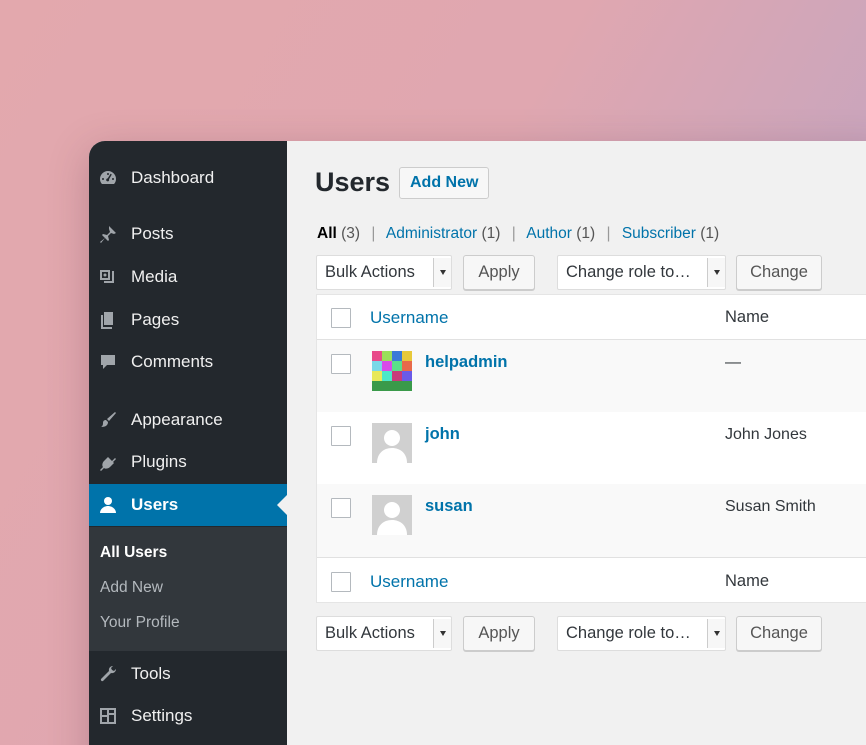  Describe the element at coordinates (659, 233) in the screenshot. I see `filter-subscriber: Subscriber` at that location.